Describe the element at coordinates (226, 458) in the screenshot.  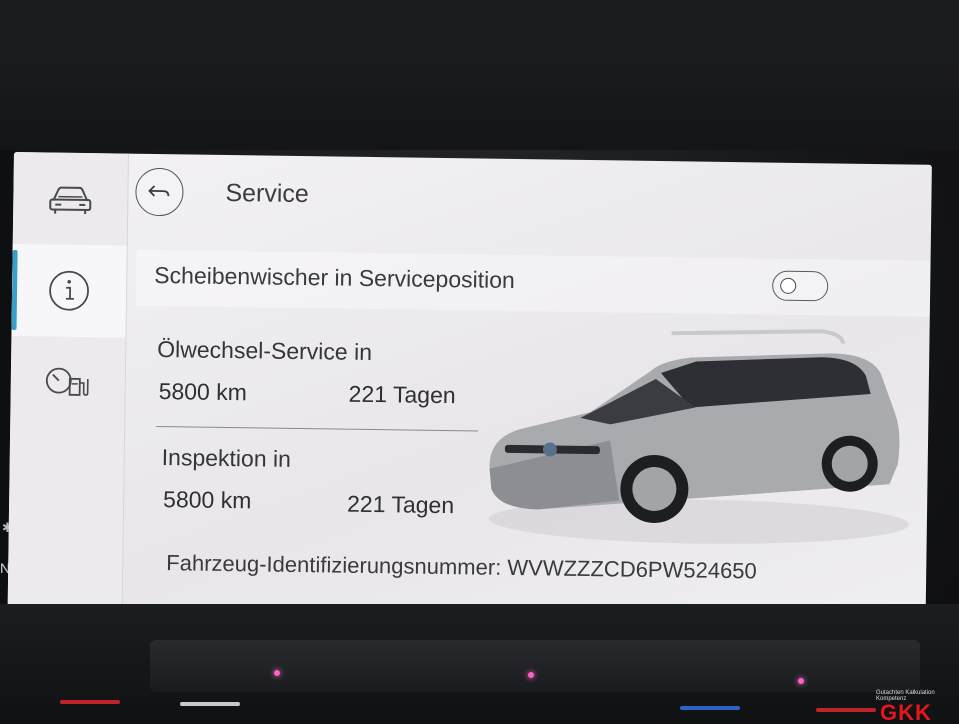
I see `inspection-label: Inspektion in` at that location.